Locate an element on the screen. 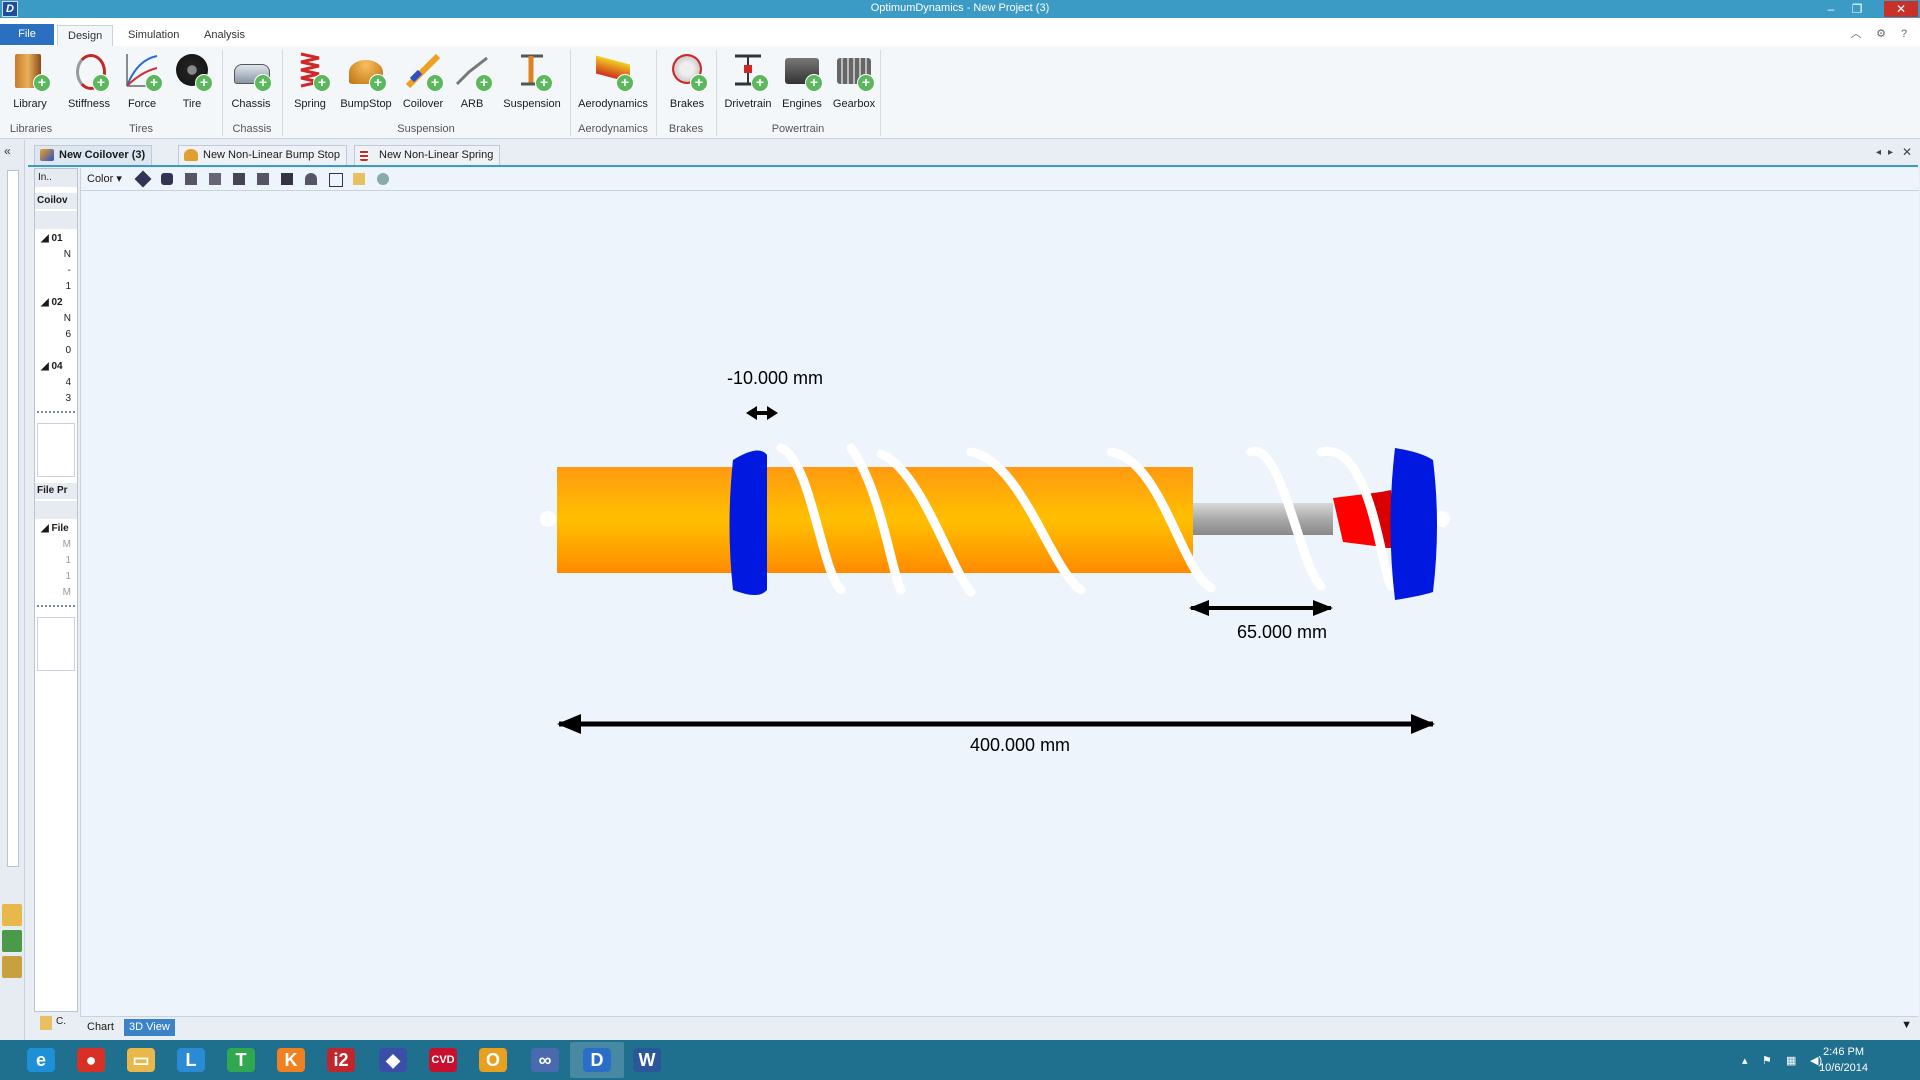  back-view-icon is located at coordinates (239, 179).